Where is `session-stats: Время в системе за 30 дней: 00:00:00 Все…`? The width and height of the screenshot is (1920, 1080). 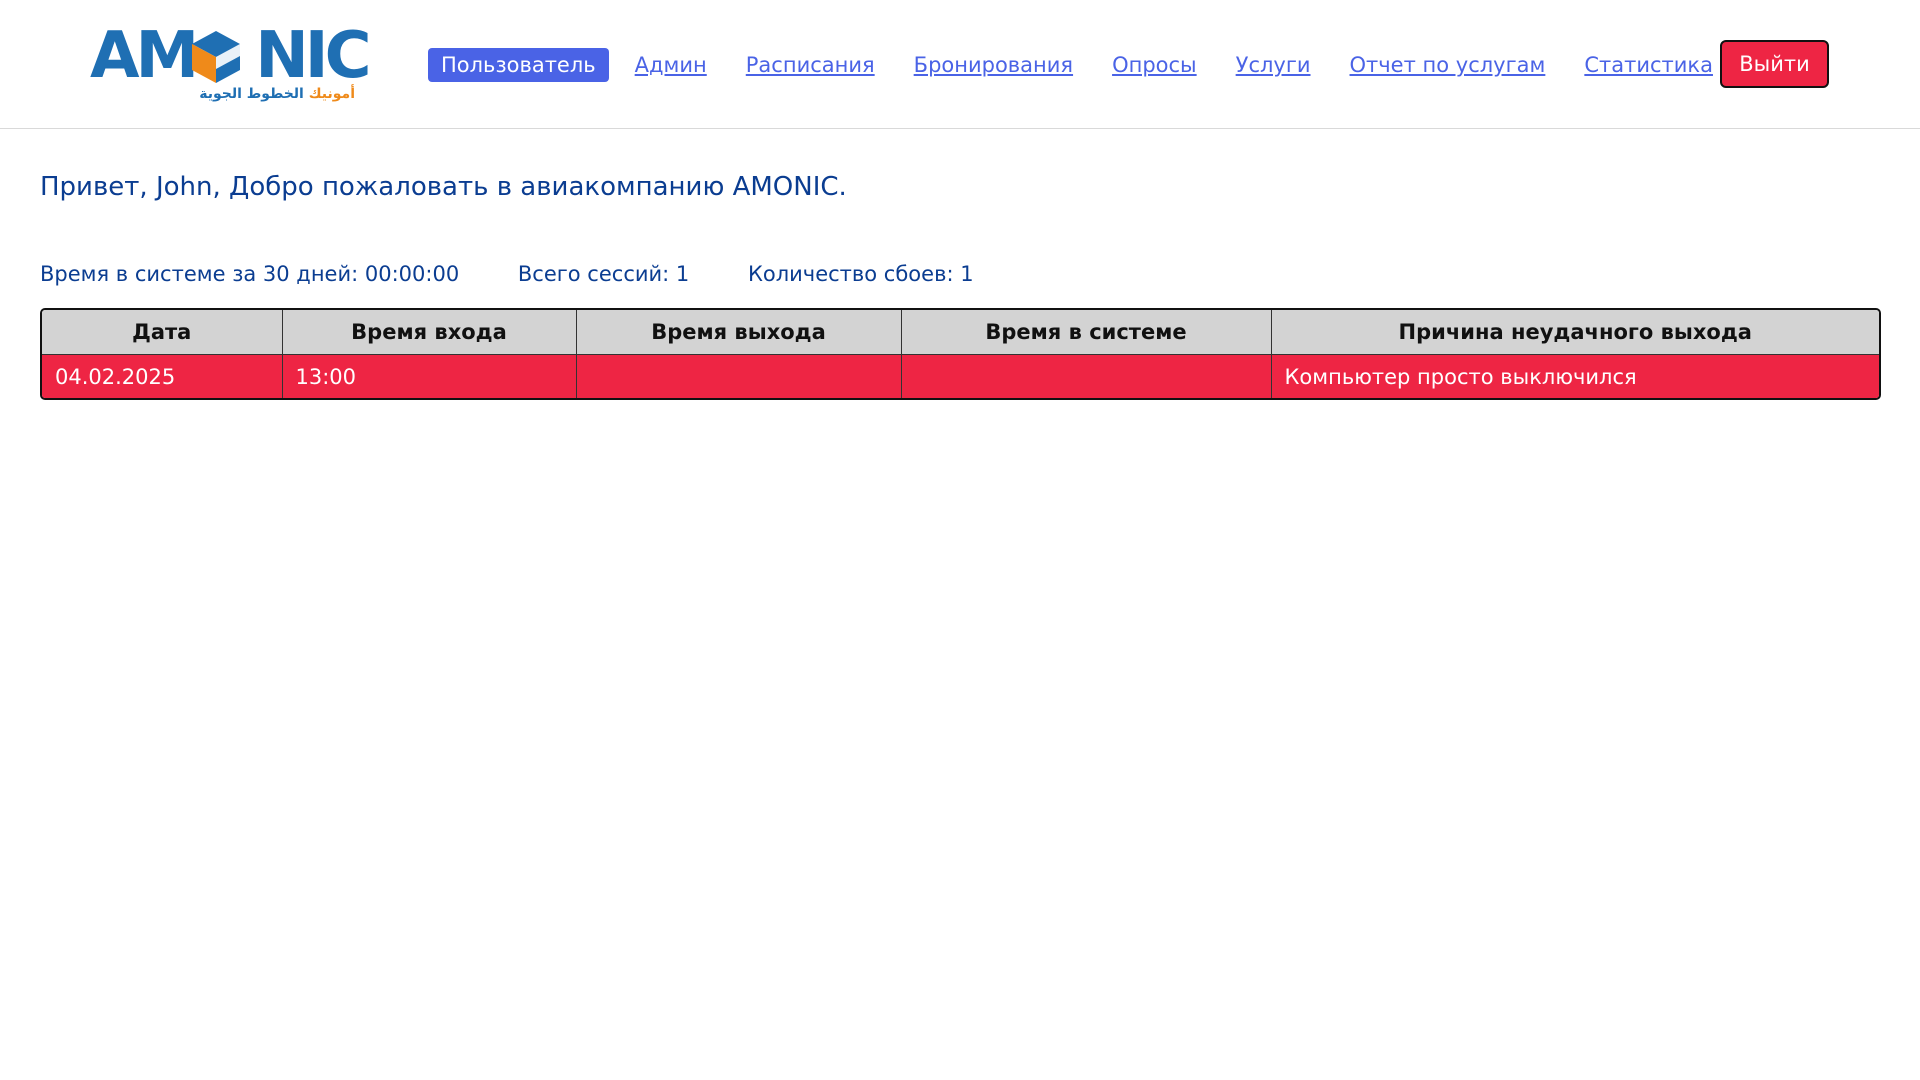 session-stats: Время в системе за 30 дней: 00:00:00 Все… is located at coordinates (507, 274).